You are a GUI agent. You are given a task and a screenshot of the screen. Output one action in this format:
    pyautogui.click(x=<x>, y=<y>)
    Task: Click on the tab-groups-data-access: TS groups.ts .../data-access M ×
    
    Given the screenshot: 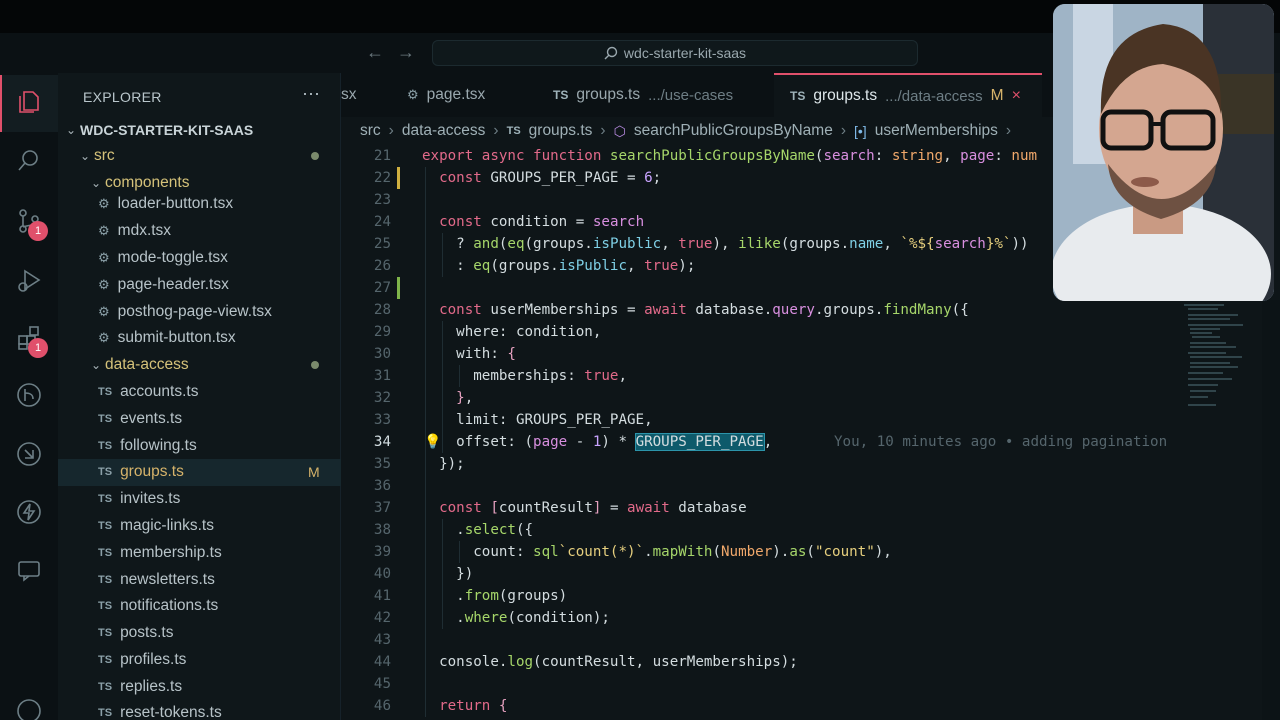 What is the action you would take?
    pyautogui.click(x=908, y=95)
    